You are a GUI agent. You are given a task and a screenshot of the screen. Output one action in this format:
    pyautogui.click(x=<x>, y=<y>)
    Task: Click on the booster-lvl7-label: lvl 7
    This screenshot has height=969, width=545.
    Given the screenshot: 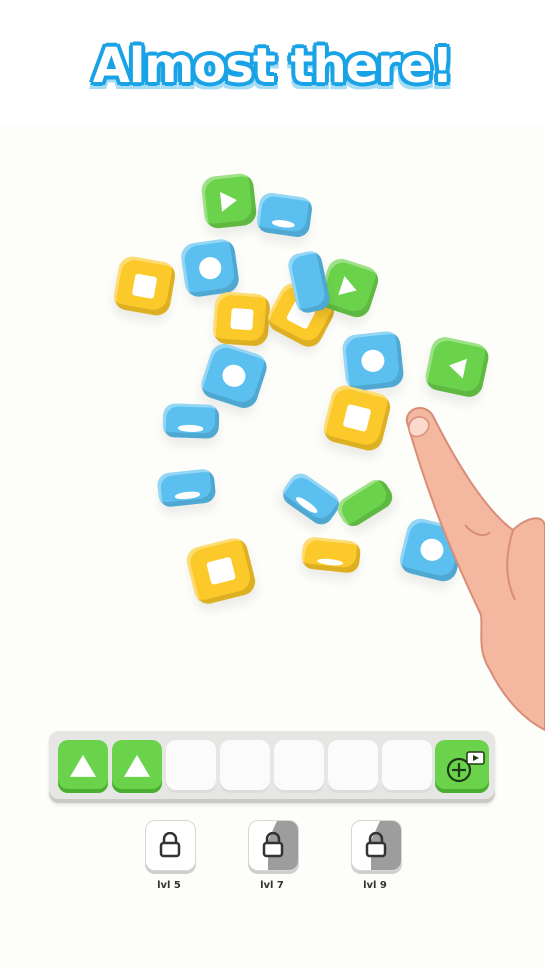 What is the action you would take?
    pyautogui.click(x=272, y=885)
    